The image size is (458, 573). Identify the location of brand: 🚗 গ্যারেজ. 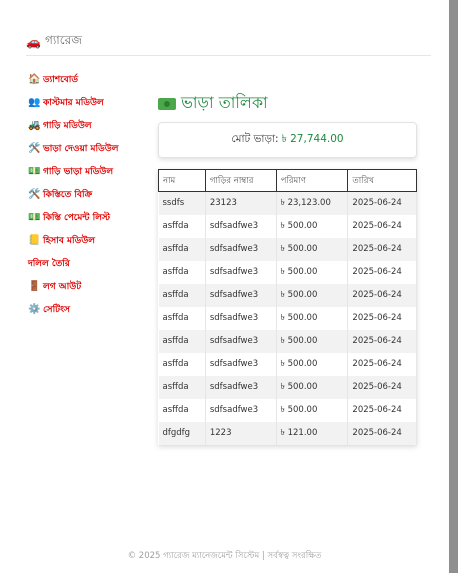
(54, 42).